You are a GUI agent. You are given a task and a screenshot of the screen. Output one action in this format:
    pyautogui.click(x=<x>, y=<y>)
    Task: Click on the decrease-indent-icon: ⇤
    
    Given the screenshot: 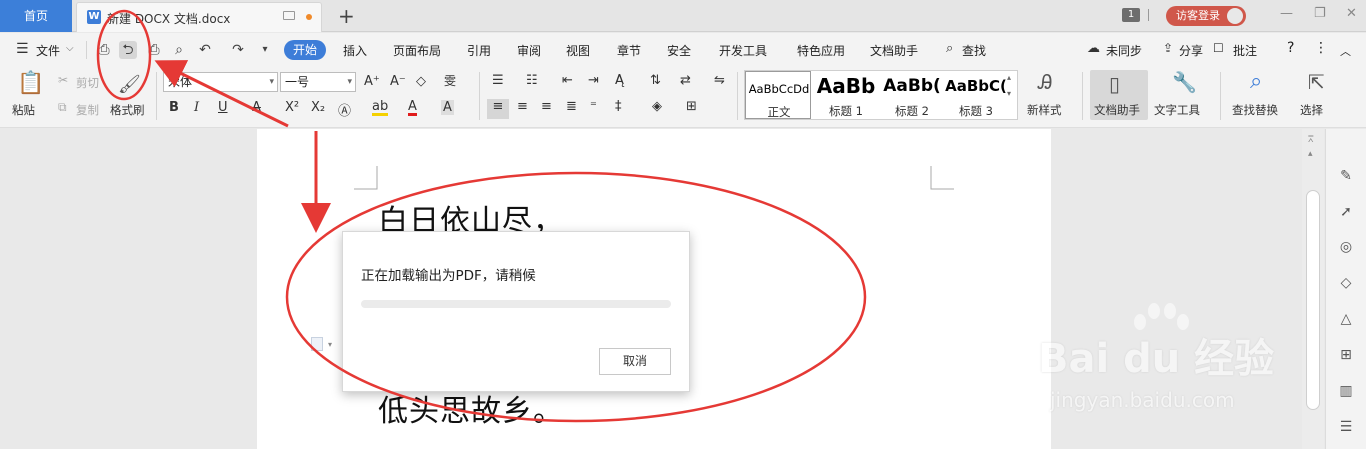 What is the action you would take?
    pyautogui.click(x=567, y=80)
    